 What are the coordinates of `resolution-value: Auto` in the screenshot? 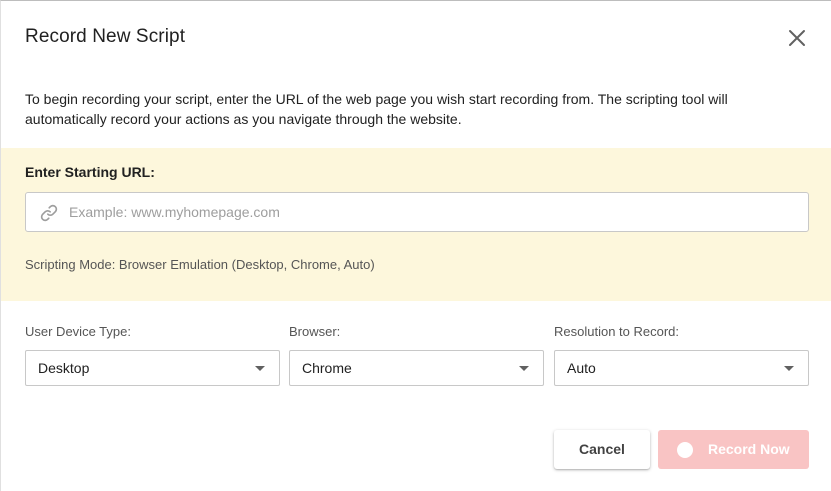 It's located at (581, 368).